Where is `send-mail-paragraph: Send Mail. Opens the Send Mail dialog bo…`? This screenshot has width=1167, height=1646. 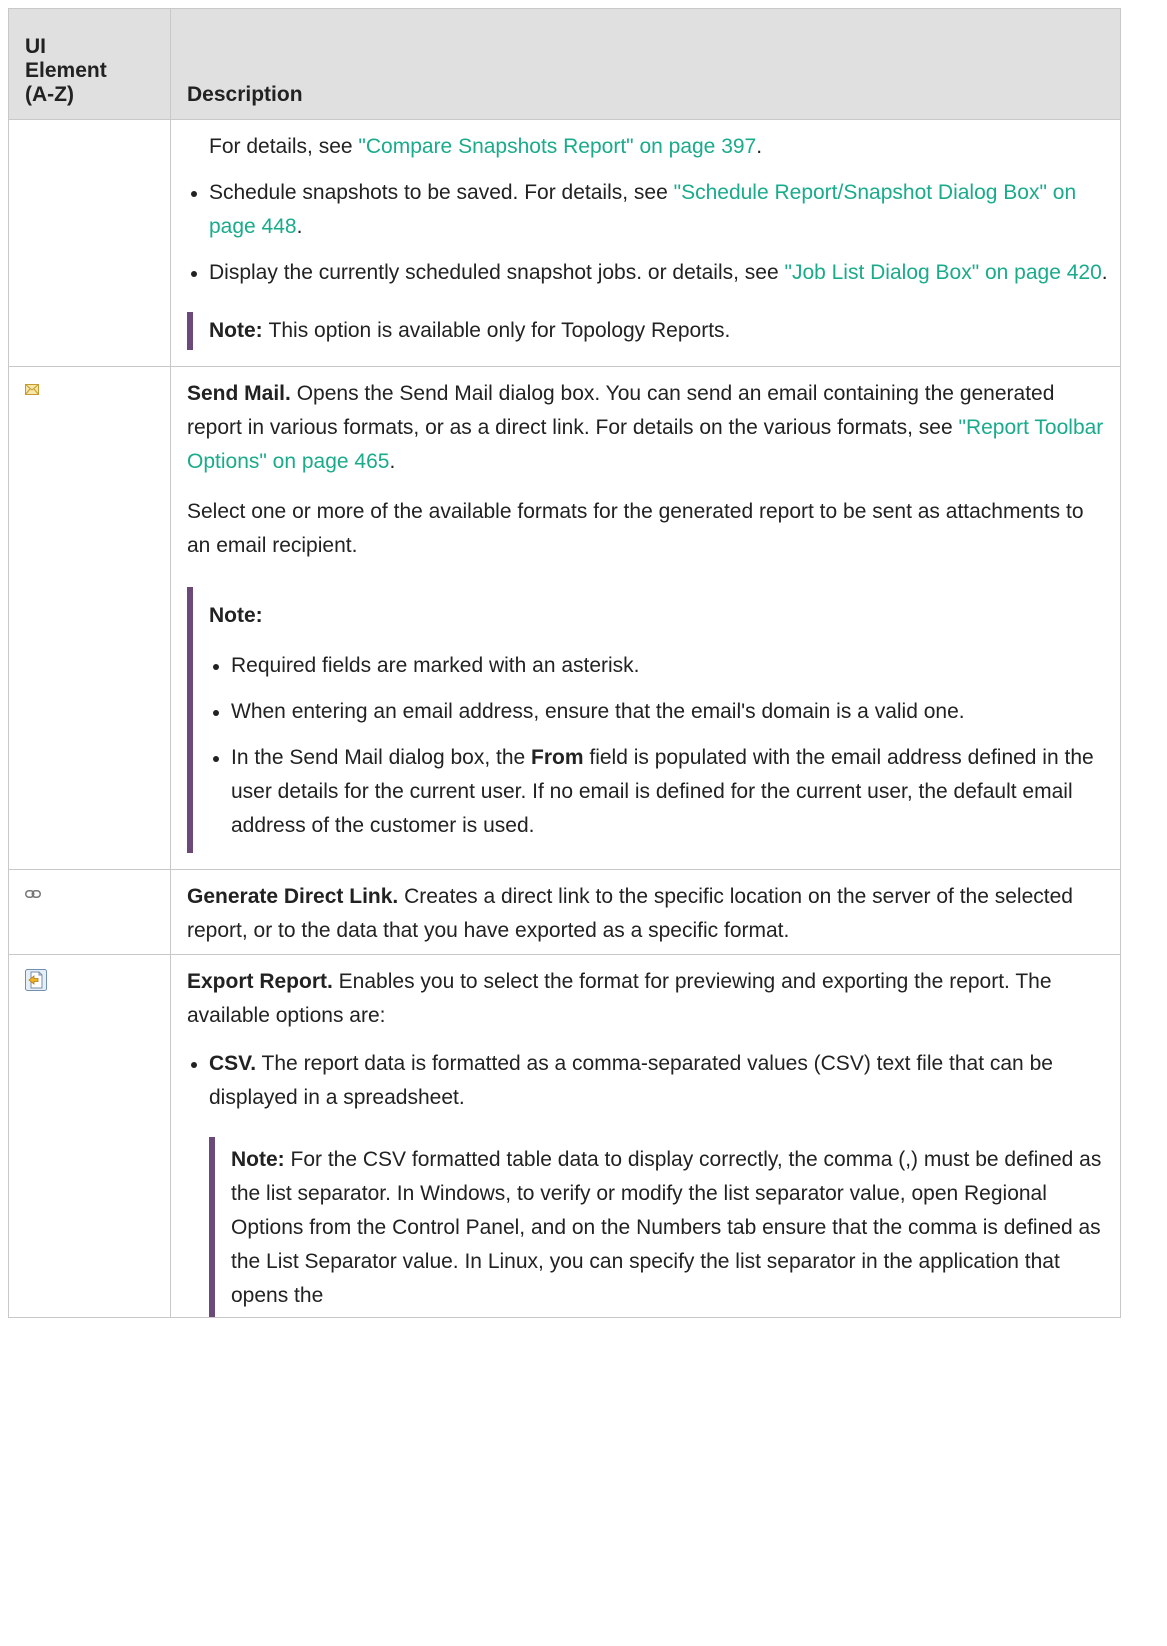
send-mail-paragraph: Send Mail. Opens the Send Mail dialog bo… is located at coordinates (648, 423).